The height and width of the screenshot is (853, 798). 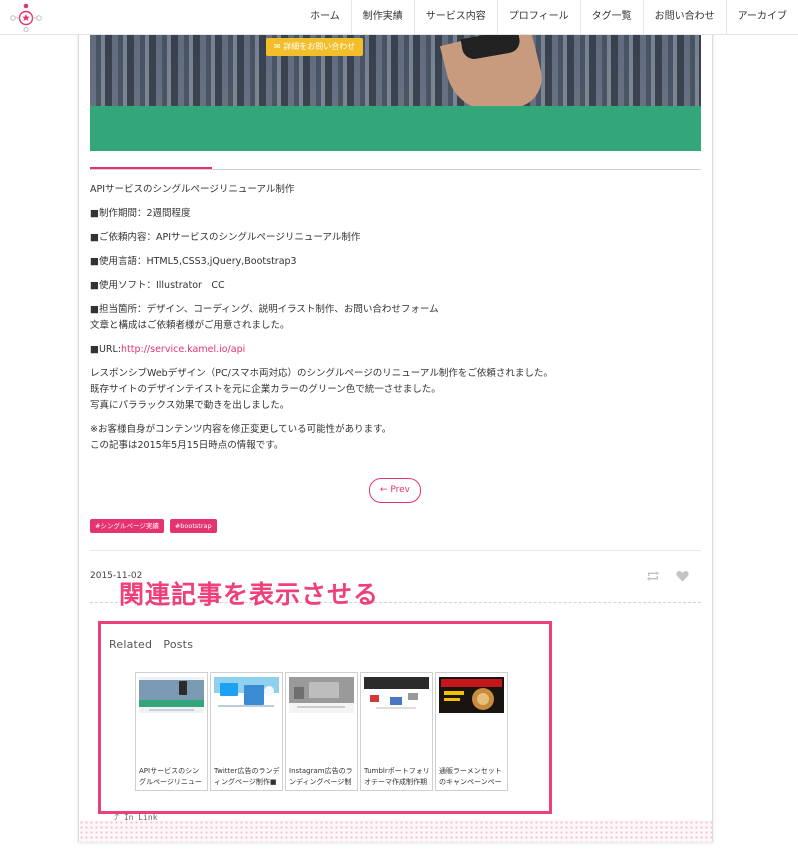 What do you see at coordinates (315, 47) in the screenshot?
I see `hero-contact-button: ✉ 詳細をお問い合わせ` at bounding box center [315, 47].